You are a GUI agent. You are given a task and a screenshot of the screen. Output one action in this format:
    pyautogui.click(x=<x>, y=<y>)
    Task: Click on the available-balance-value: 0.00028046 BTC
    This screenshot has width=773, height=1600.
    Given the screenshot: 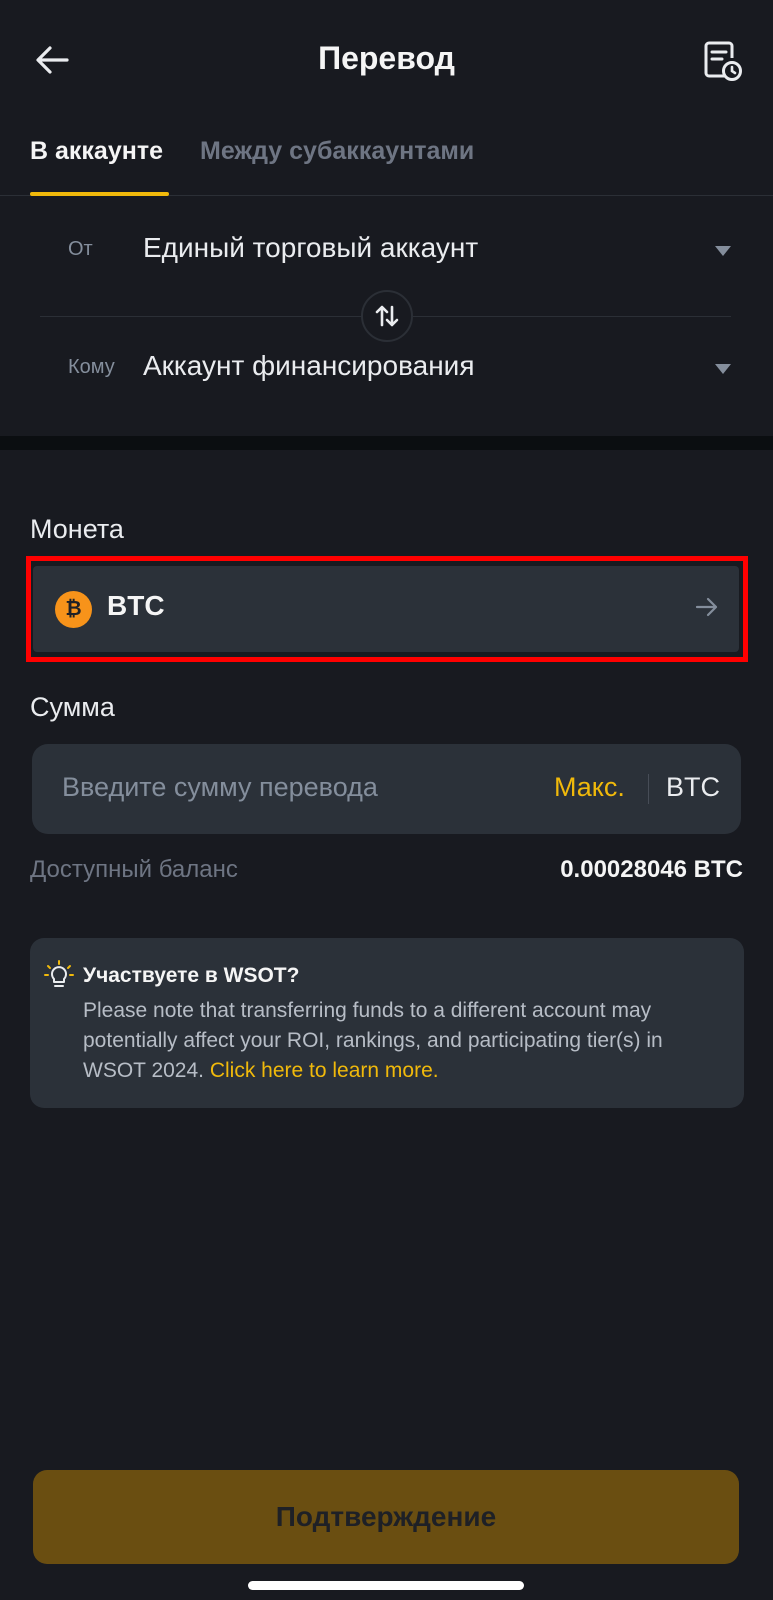 What is the action you would take?
    pyautogui.click(x=651, y=869)
    